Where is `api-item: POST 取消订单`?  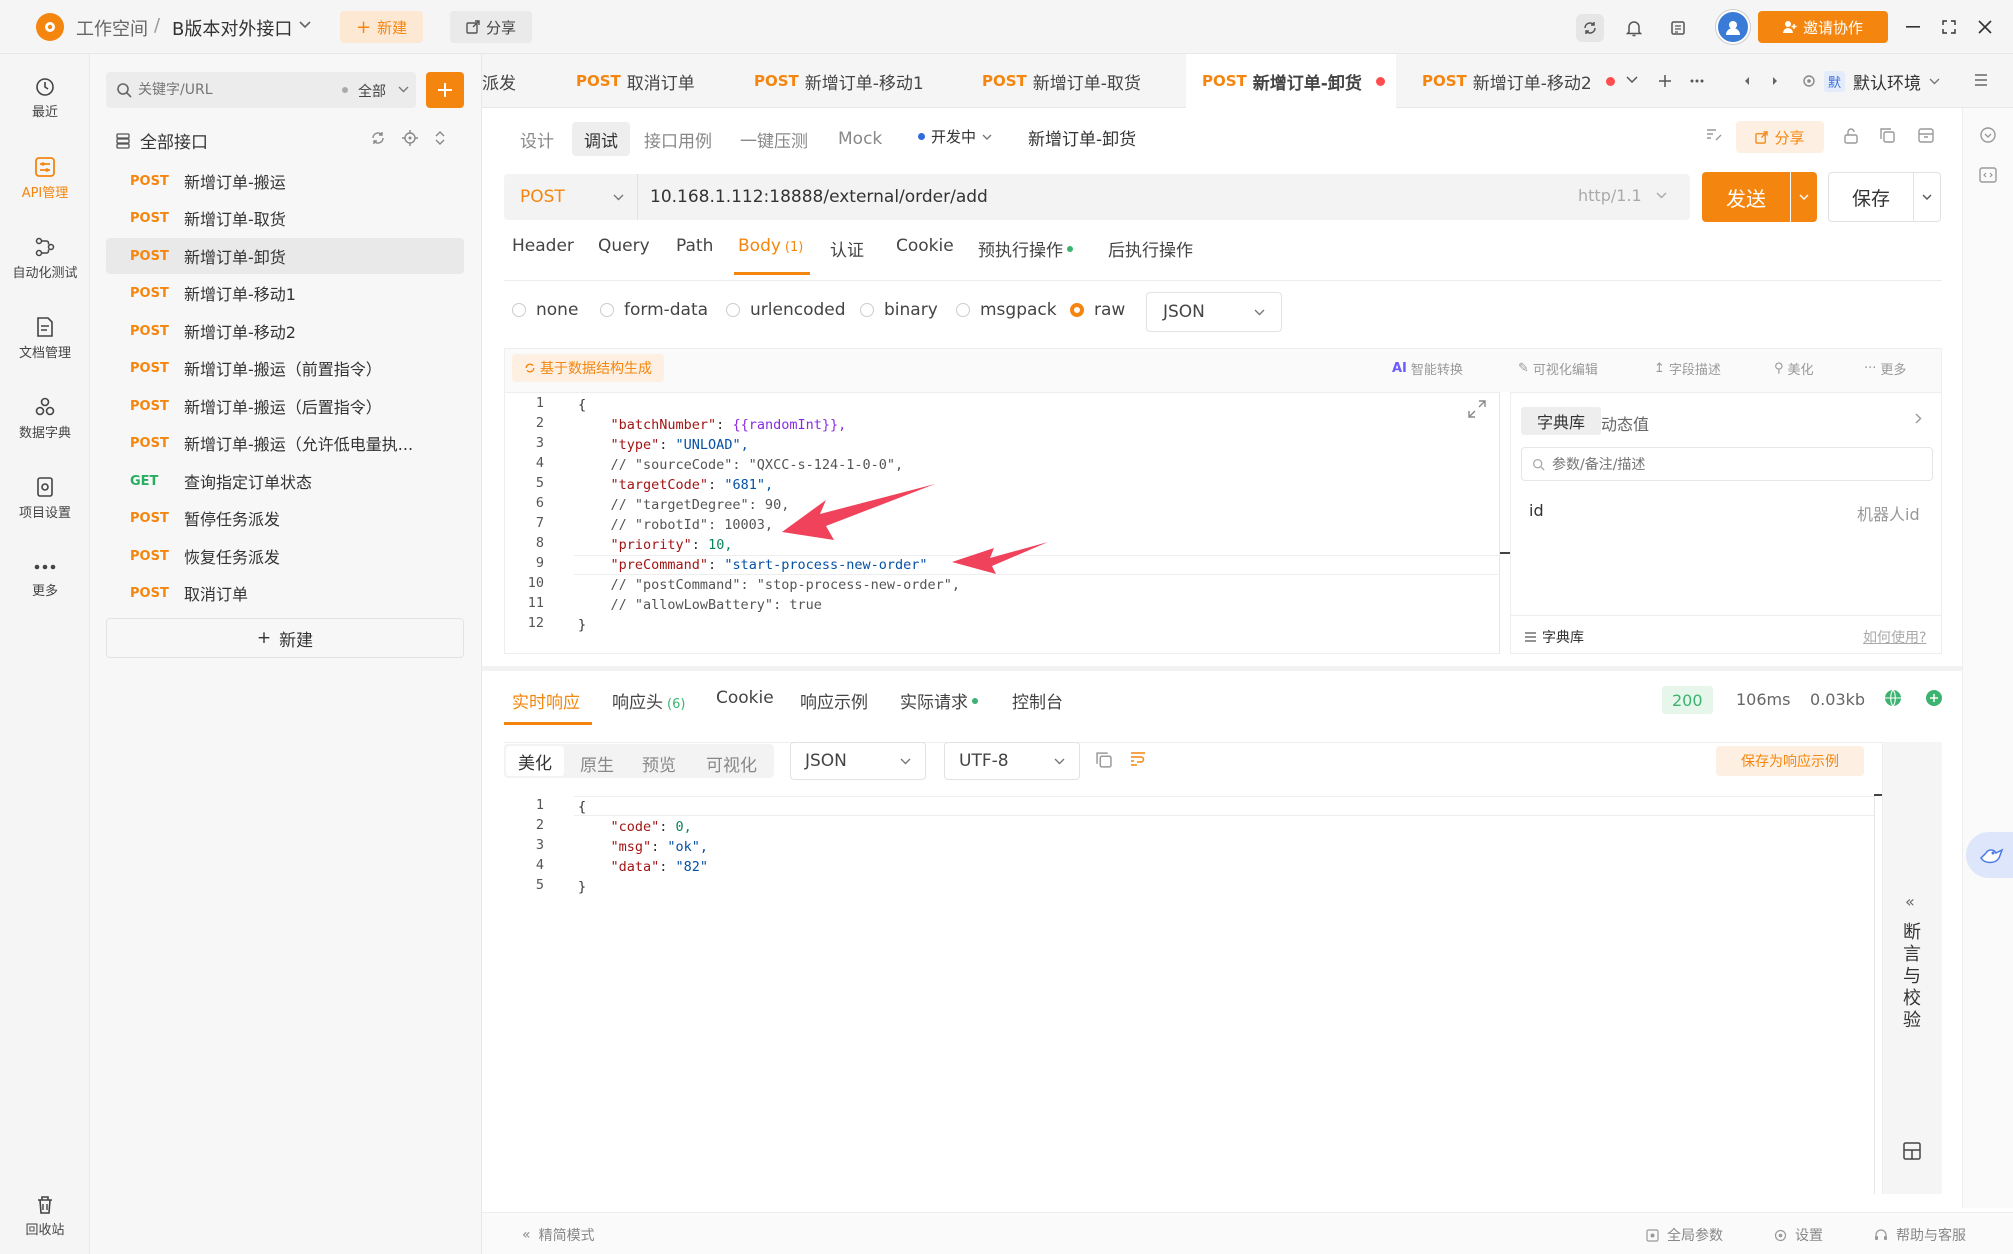
api-item: POST 取消订单 is located at coordinates (285, 593).